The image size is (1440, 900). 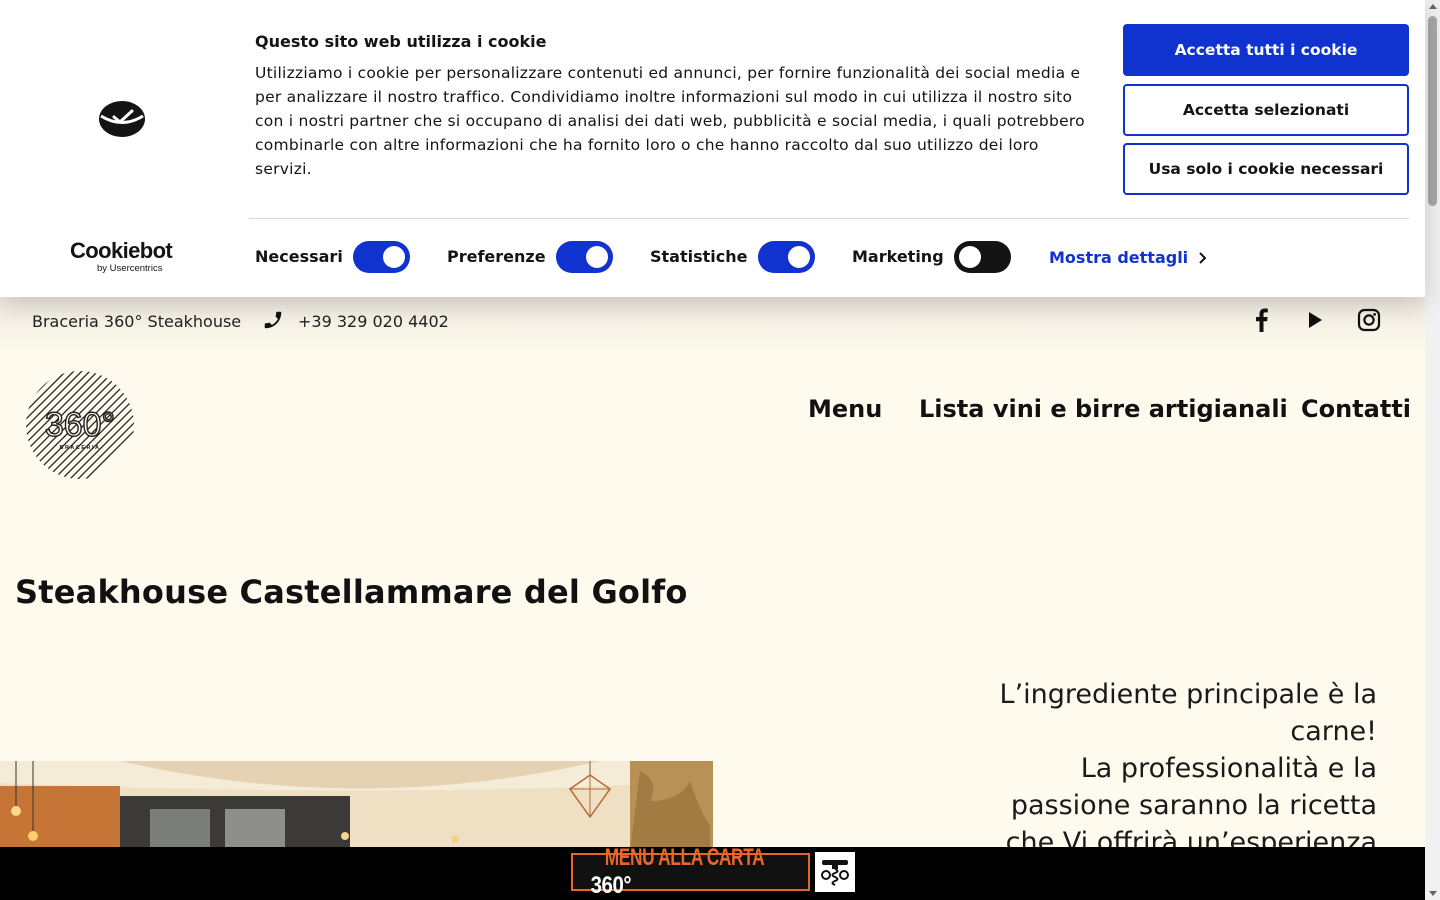 I want to click on toggle-marketing, so click(x=982, y=257).